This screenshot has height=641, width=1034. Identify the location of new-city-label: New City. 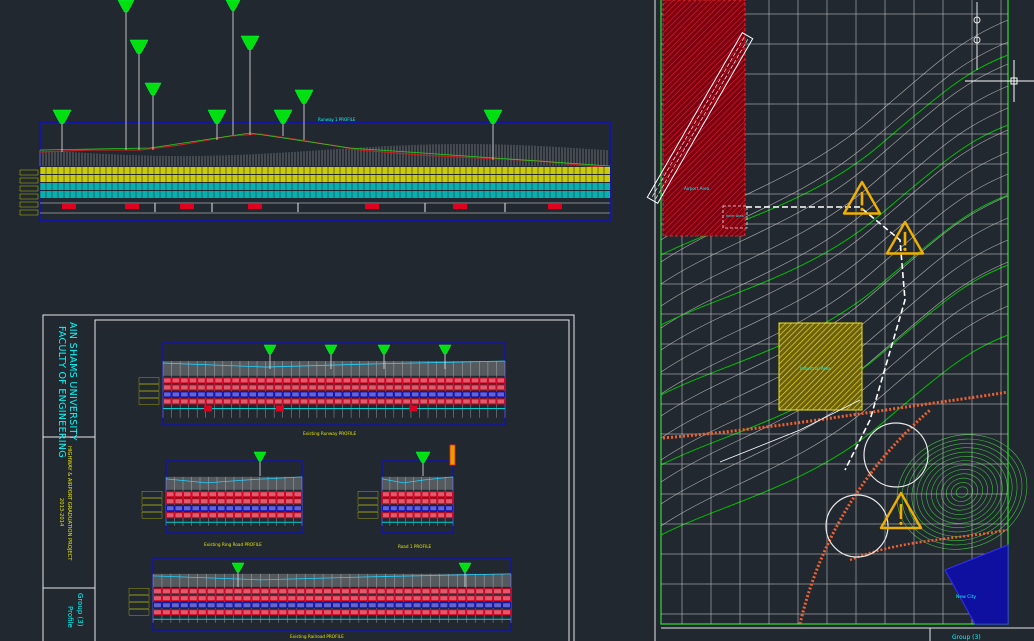
(966, 597).